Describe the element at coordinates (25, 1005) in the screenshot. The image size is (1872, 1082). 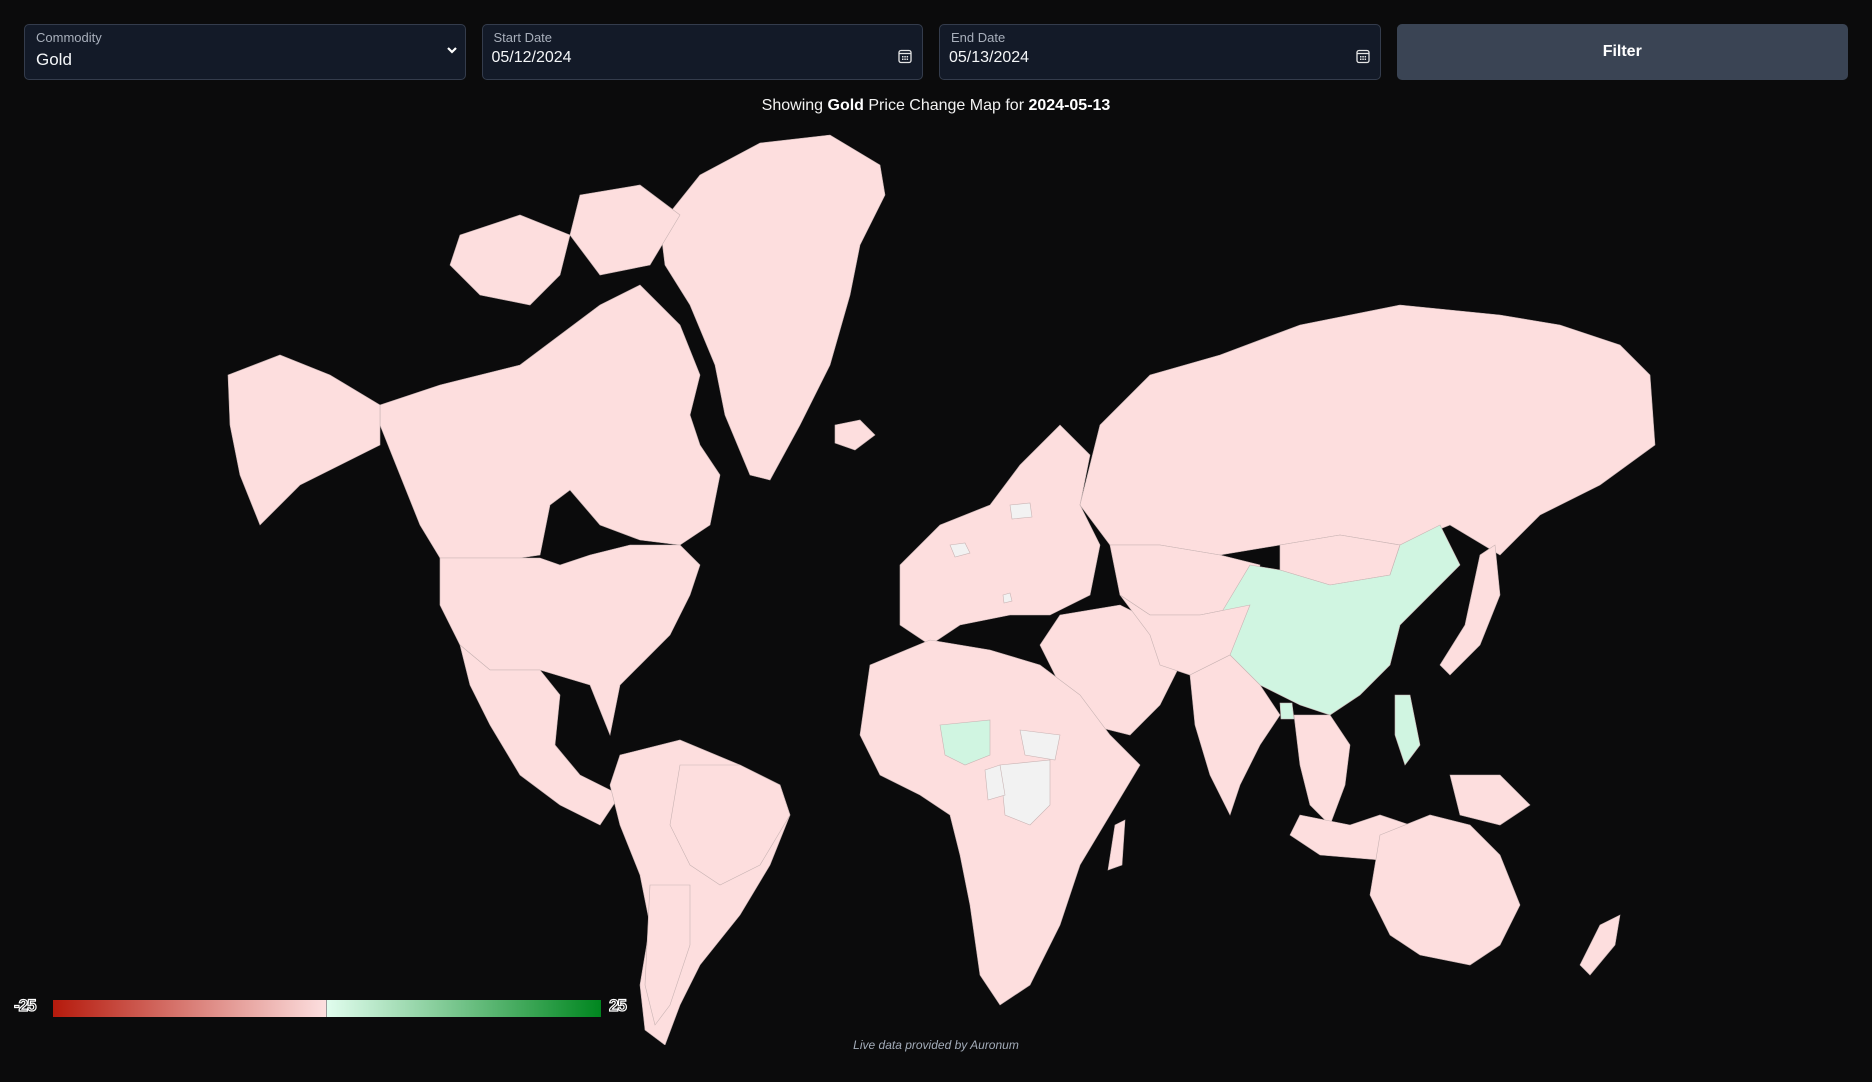
I see `legend-min-label: -25` at that location.